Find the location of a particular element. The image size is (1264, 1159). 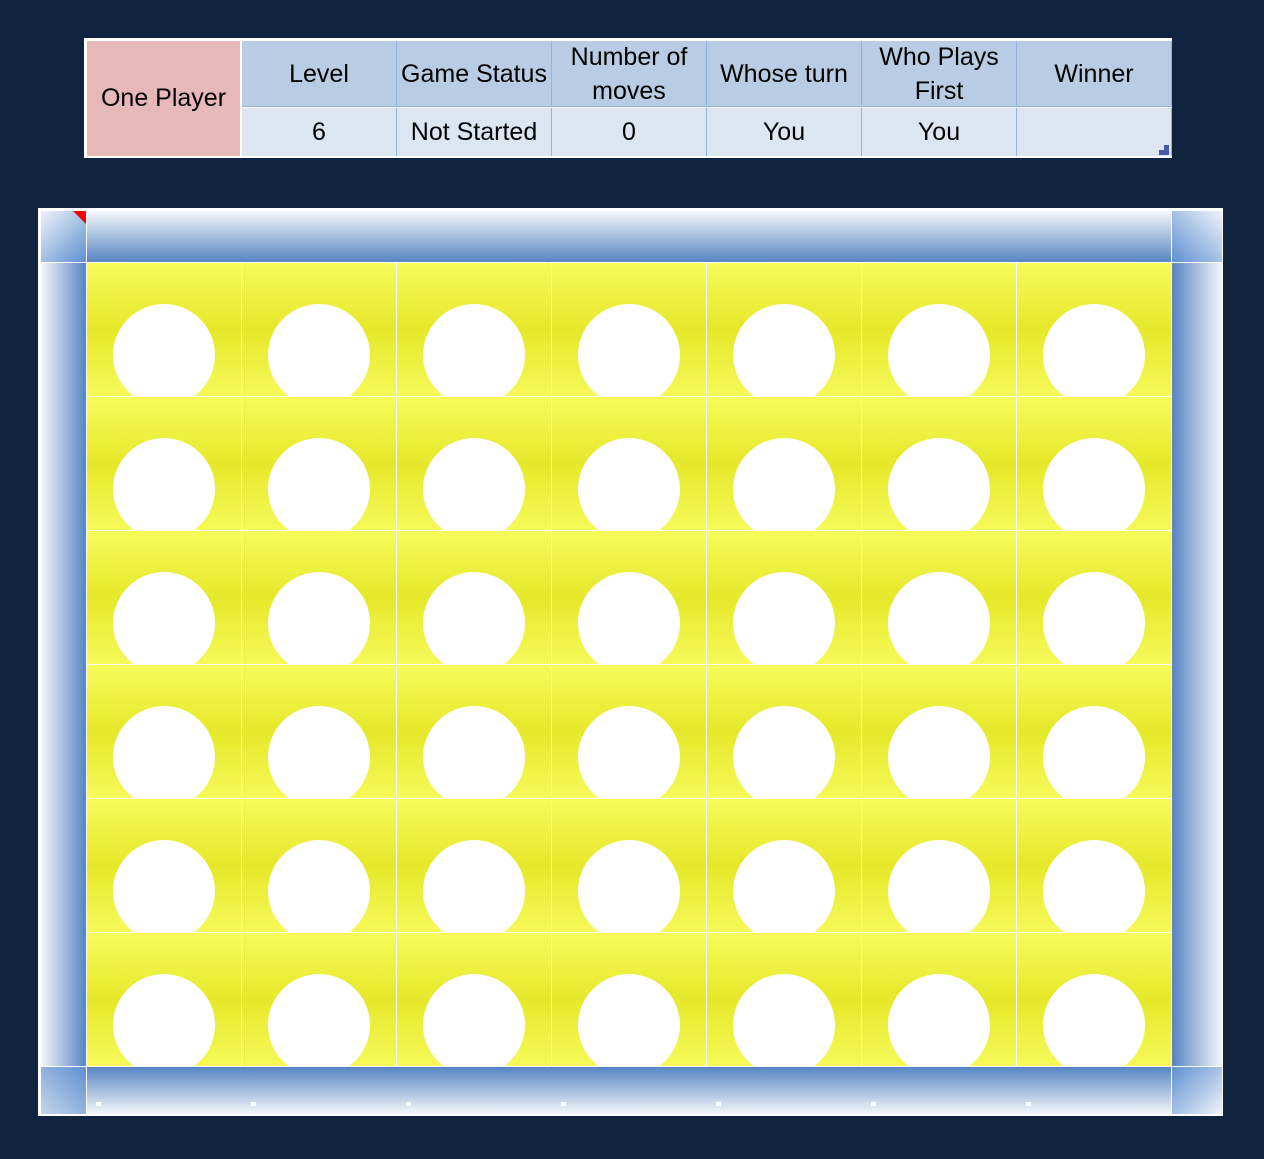

board-cell-r3-c7 is located at coordinates (1094, 597).